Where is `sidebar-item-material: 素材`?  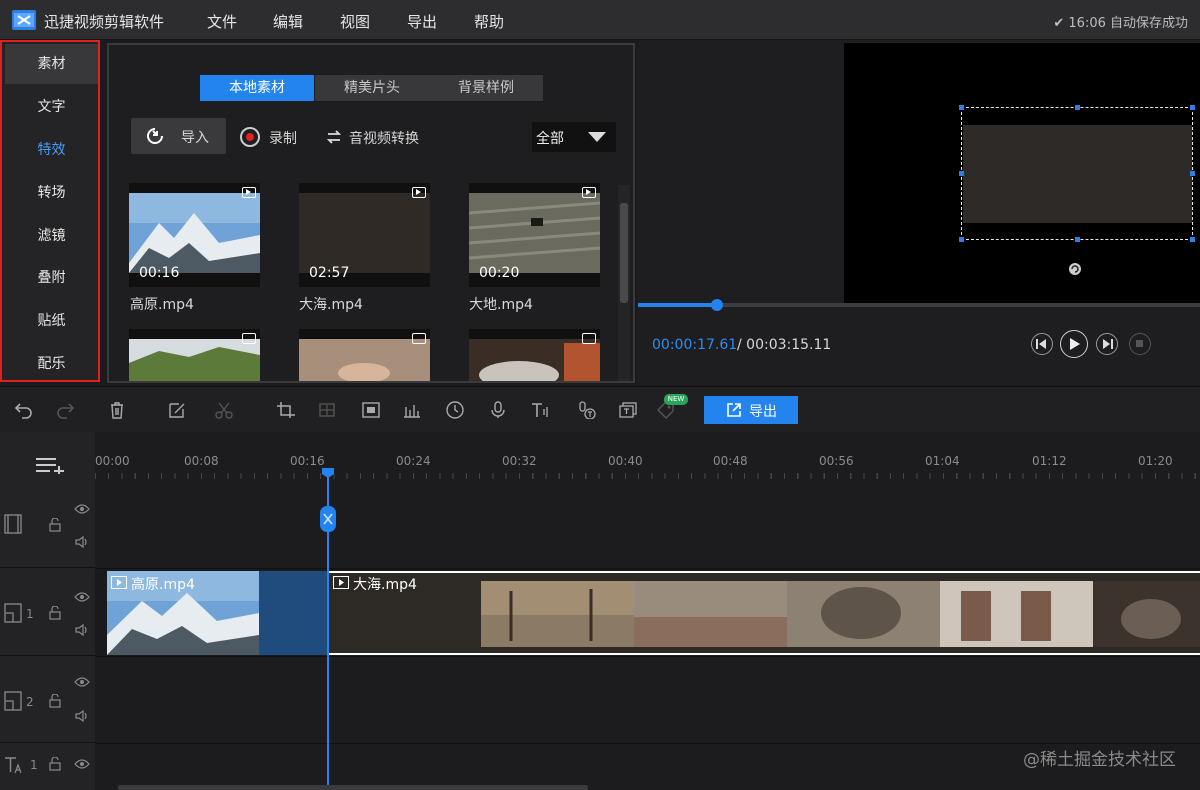
sidebar-item-material: 素材 is located at coordinates (51, 64).